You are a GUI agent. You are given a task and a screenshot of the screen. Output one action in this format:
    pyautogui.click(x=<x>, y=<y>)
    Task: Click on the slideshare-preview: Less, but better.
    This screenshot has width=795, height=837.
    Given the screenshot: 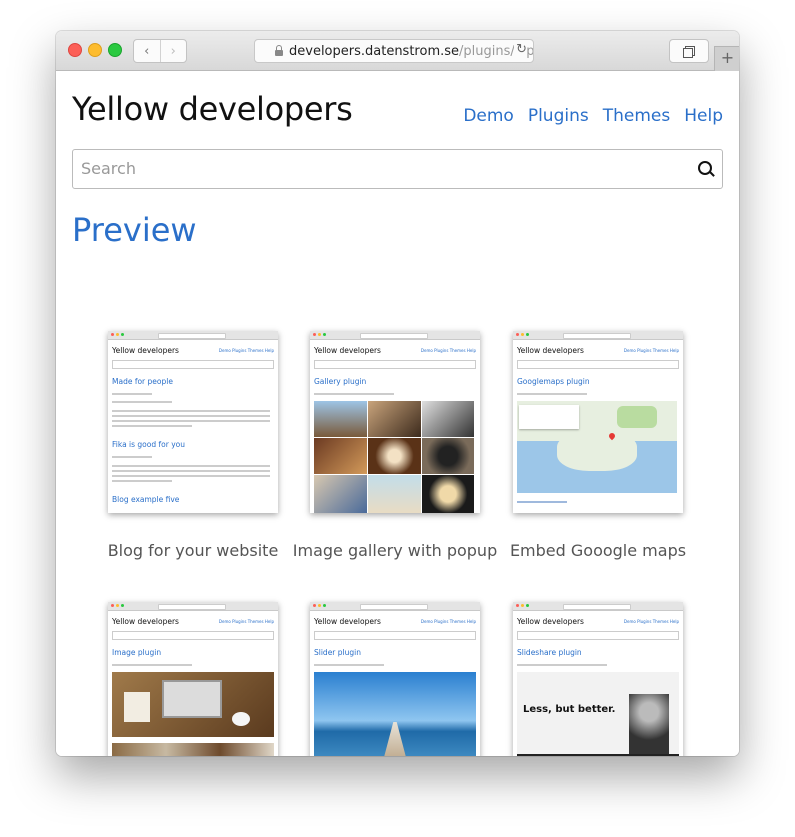 What is the action you would take?
    pyautogui.click(x=598, y=714)
    